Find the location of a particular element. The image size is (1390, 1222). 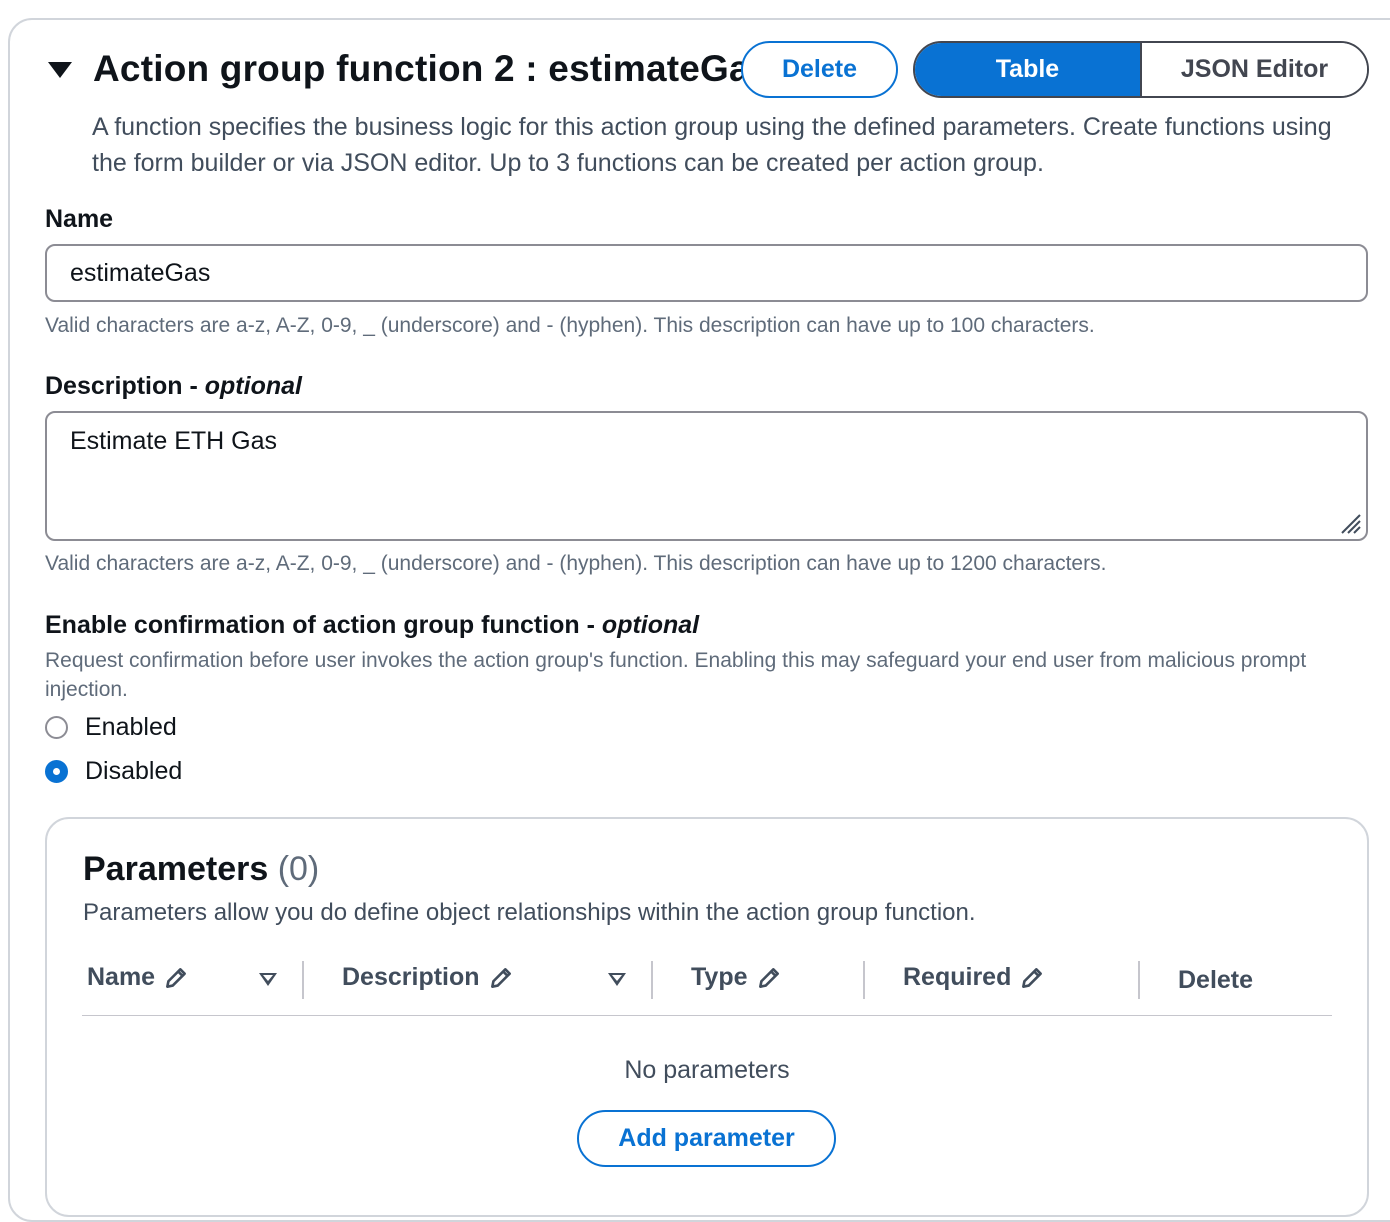

name-input: estimateGas is located at coordinates (706, 273).